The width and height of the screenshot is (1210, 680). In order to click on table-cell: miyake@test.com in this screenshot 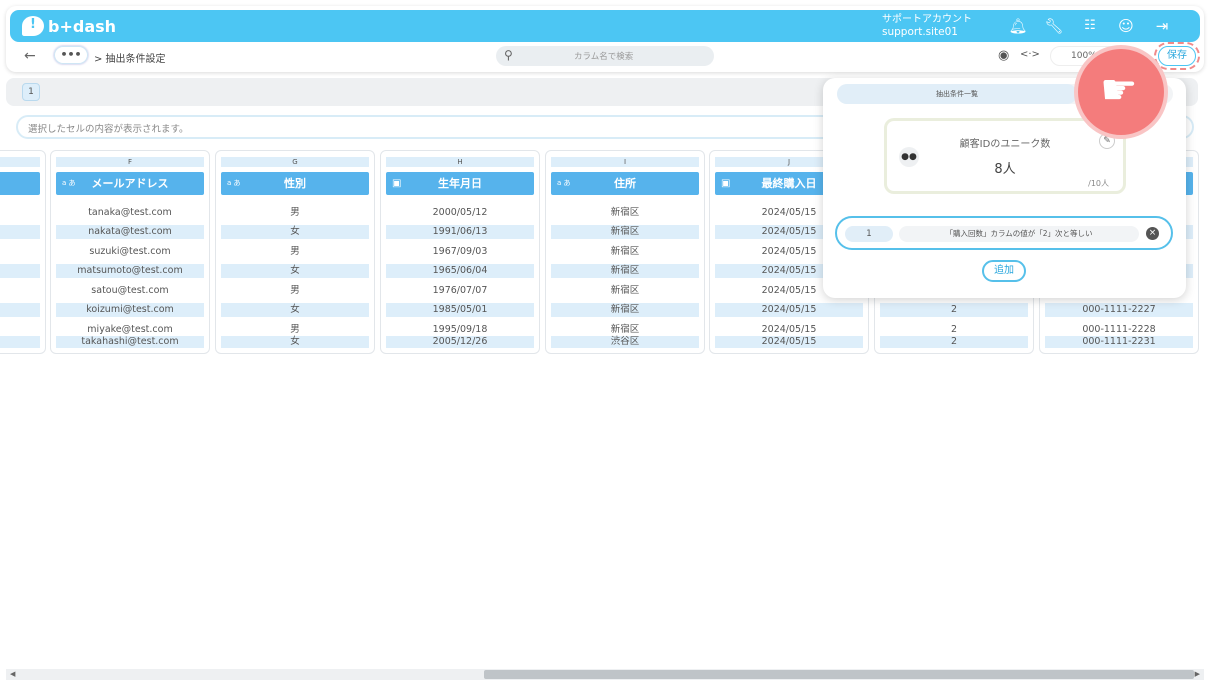, I will do `click(130, 330)`.